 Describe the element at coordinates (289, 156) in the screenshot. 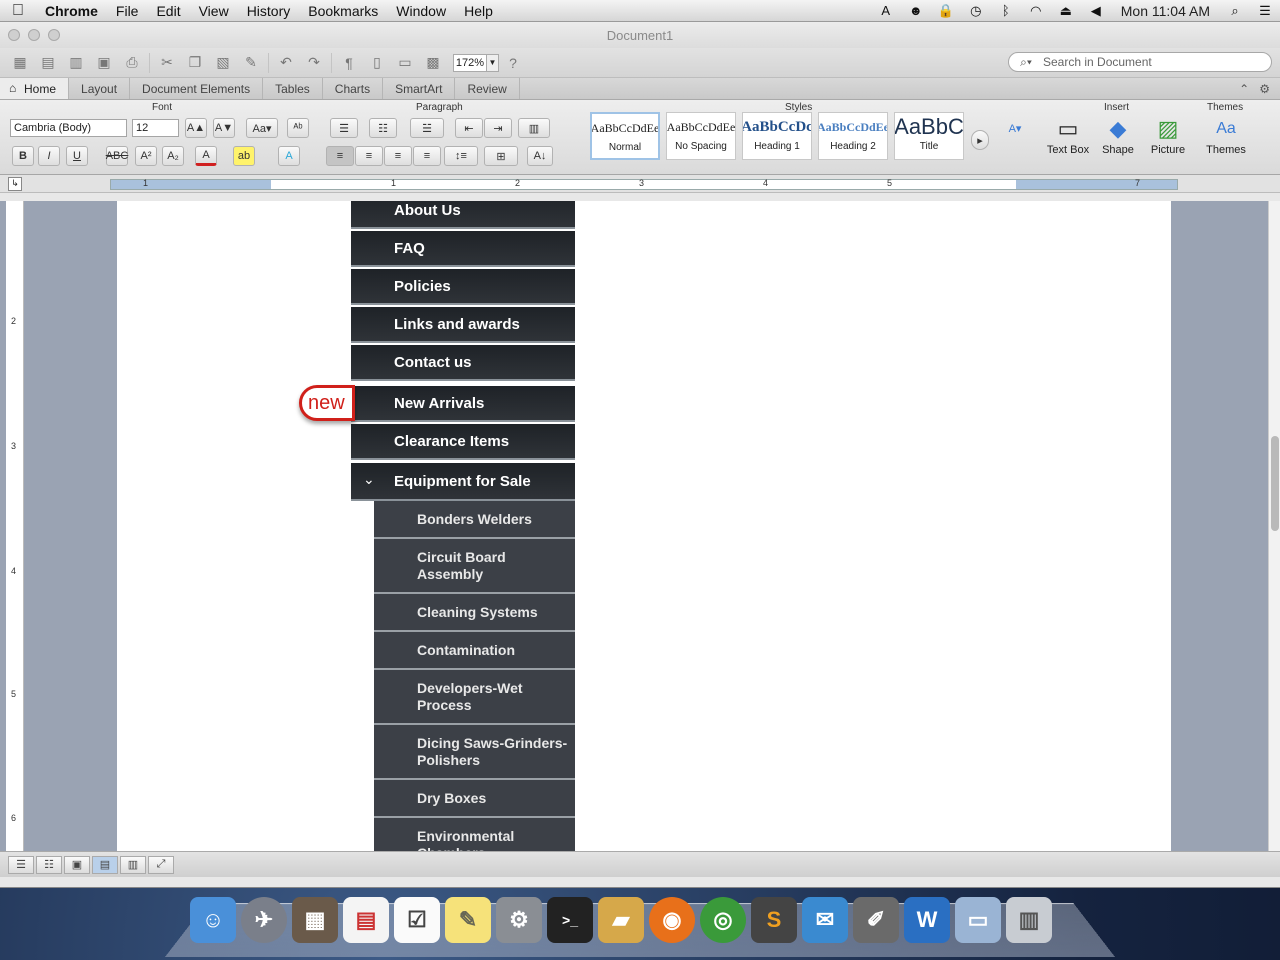

I see `text-effects-icon: A` at that location.